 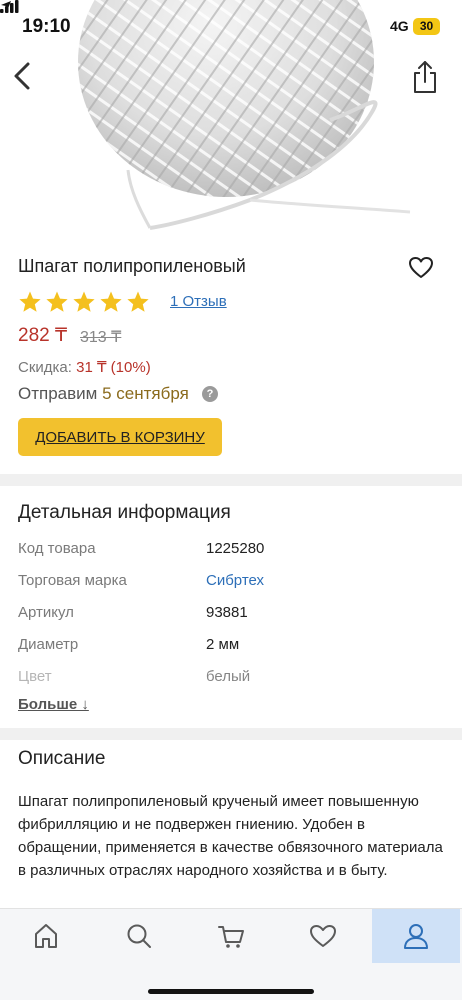 I want to click on rating-stars, so click(x=84, y=302).